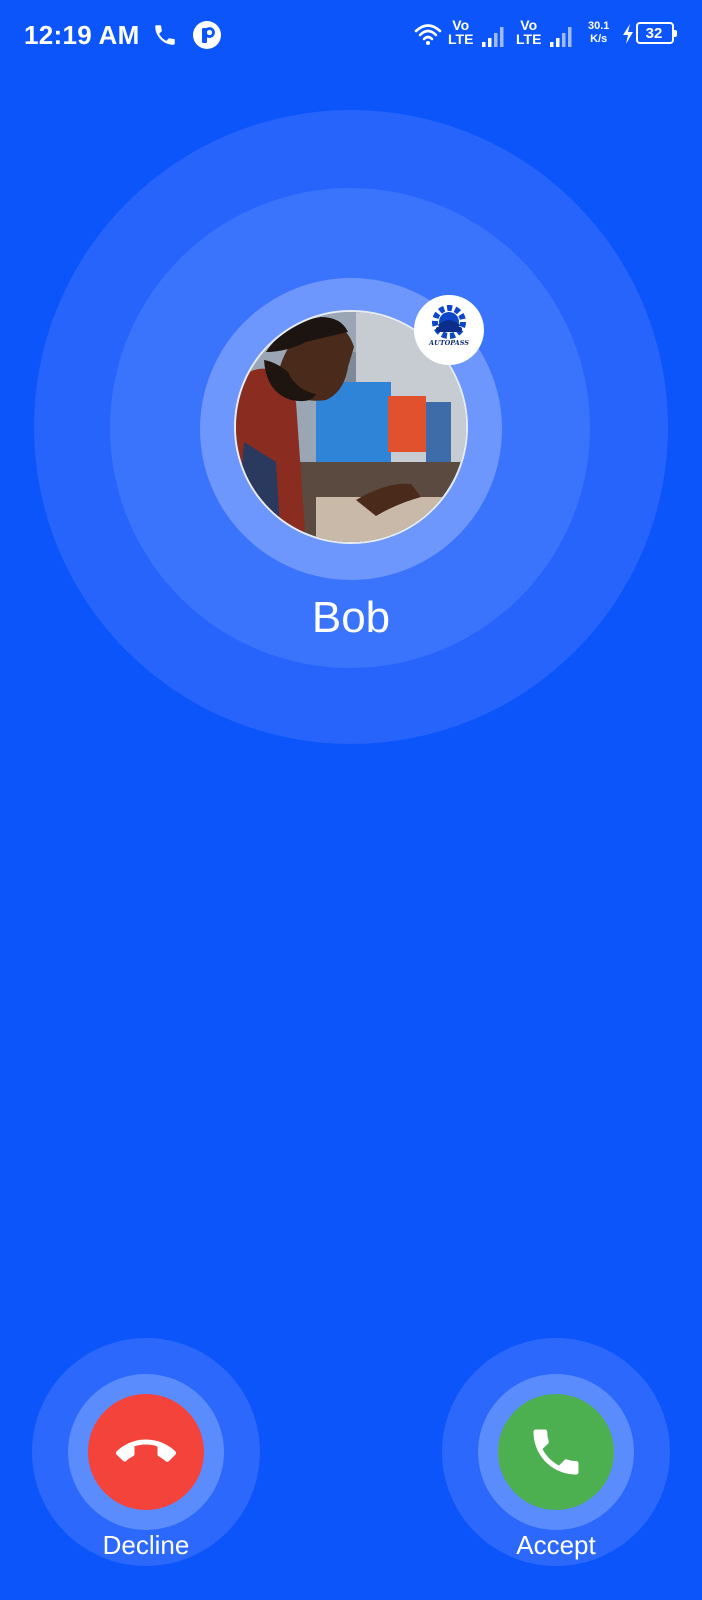  I want to click on hang-up-icon, so click(146, 1450).